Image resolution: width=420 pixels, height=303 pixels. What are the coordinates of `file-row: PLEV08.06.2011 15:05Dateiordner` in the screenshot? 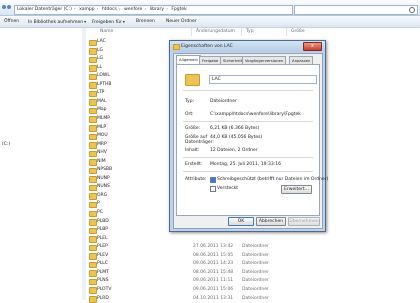 It's located at (253, 256).